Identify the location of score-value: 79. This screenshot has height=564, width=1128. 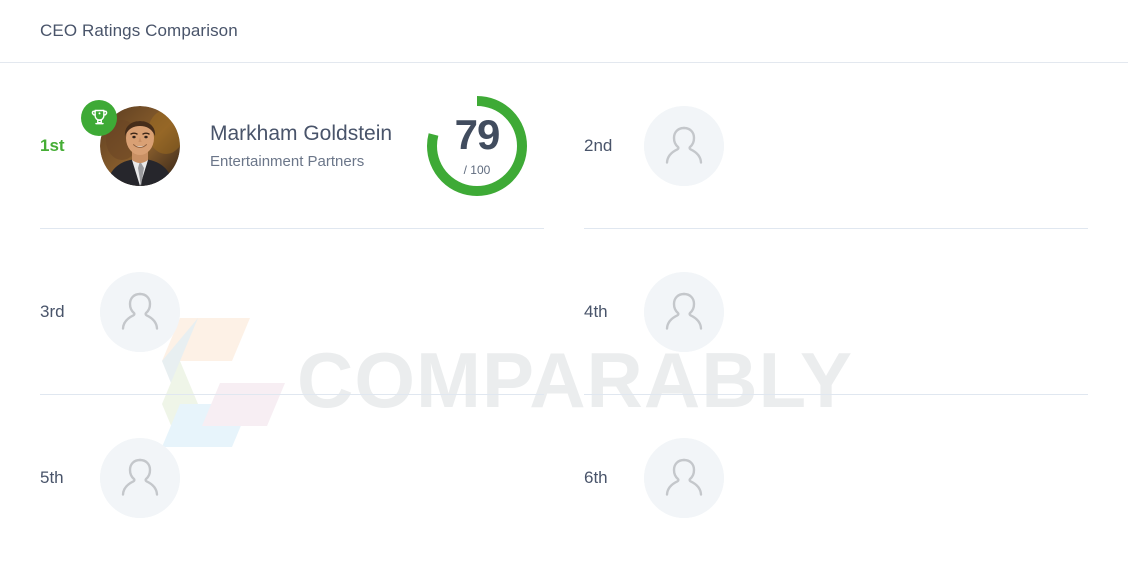
(477, 134).